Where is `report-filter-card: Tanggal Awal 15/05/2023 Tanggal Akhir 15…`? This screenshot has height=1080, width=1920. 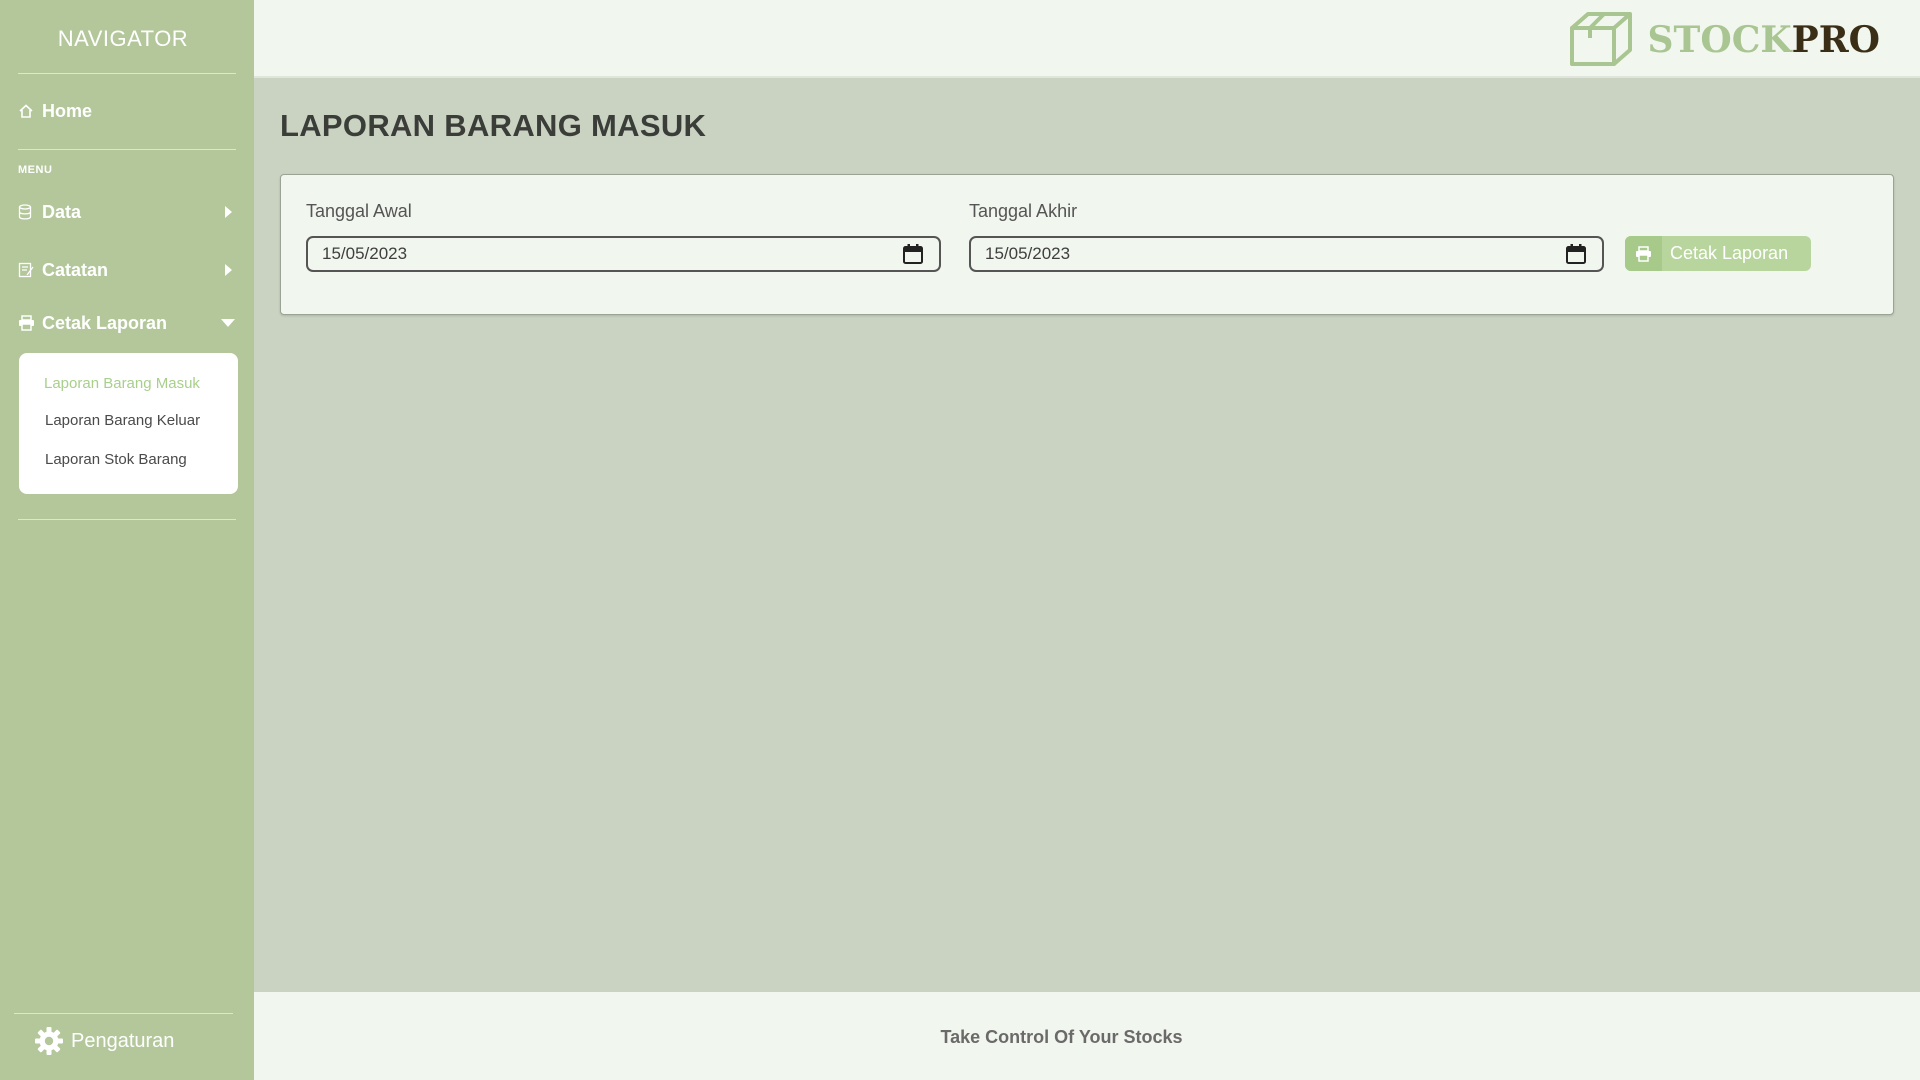
report-filter-card: Tanggal Awal 15/05/2023 Tanggal Akhir 15… is located at coordinates (1087, 244).